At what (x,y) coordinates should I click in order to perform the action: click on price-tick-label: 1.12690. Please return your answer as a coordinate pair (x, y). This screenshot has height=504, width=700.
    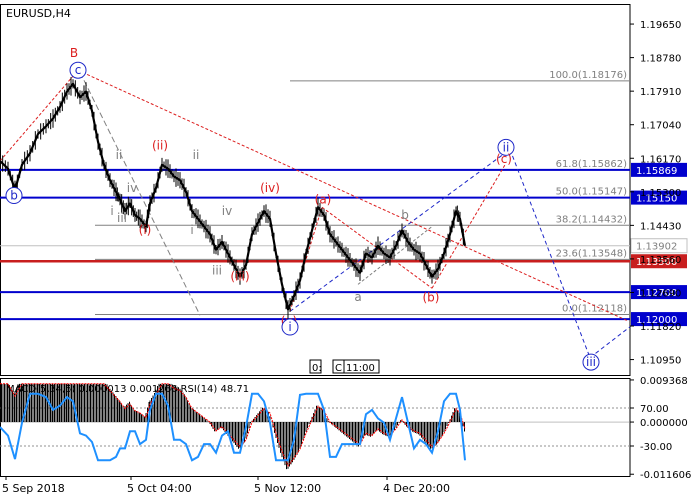
    Looking at the image, I should click on (660, 293).